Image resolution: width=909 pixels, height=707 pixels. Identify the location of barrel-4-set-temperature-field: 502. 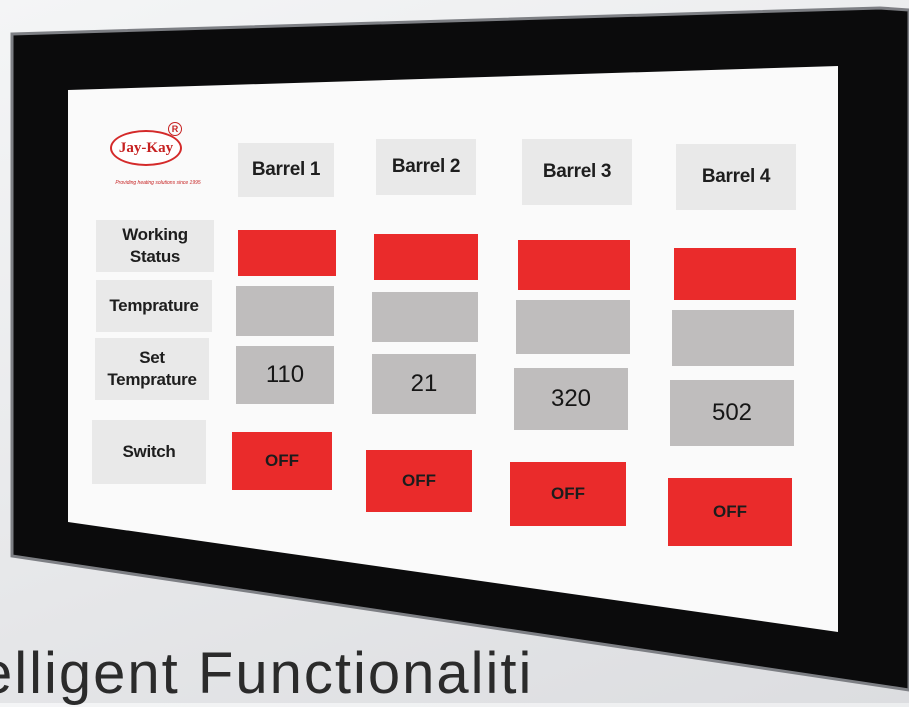
(732, 413).